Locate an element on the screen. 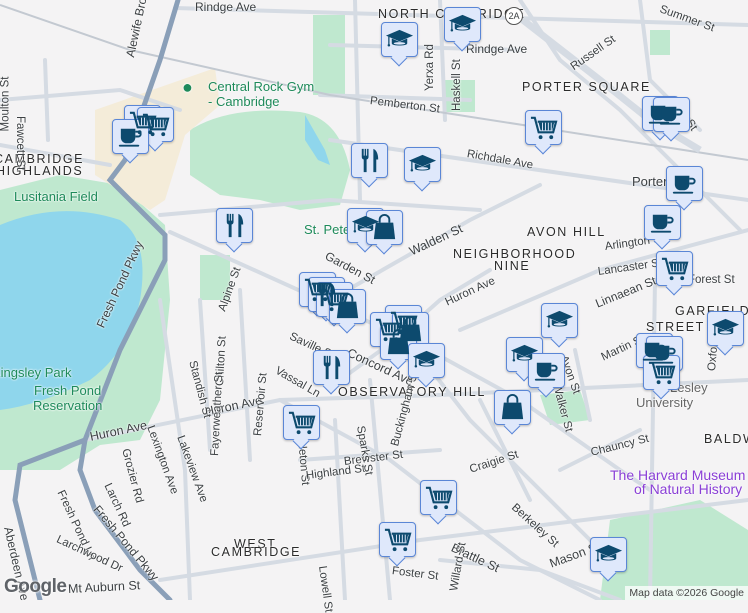 The image size is (748, 613). neighborhood-label: PORTER SQUARE is located at coordinates (586, 87).